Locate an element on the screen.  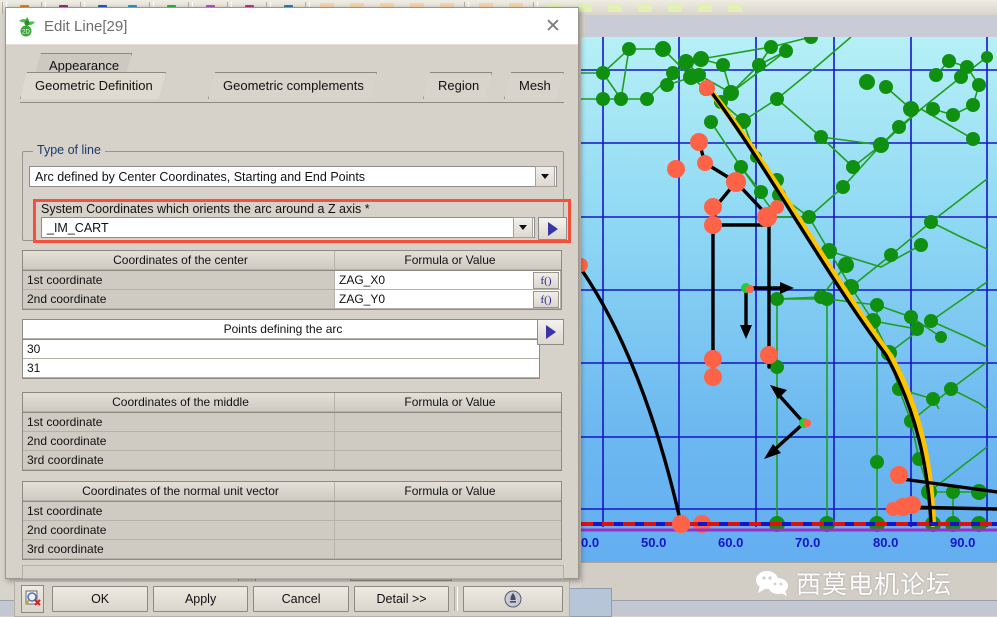
dialog-titlebar: 2D Edit Line[29] ✕ is located at coordinates (292, 26).